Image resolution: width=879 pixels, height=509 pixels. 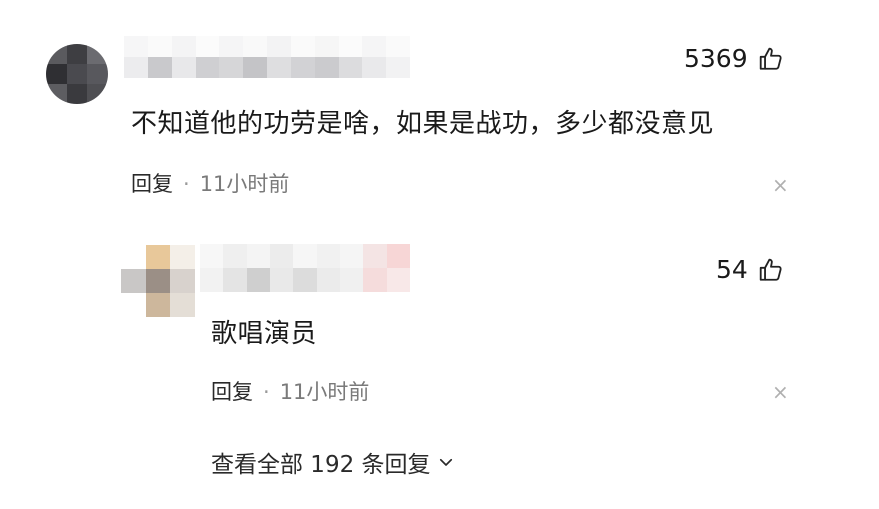 I want to click on comment-meta: 回复 · 11小时前, so click(x=210, y=183).